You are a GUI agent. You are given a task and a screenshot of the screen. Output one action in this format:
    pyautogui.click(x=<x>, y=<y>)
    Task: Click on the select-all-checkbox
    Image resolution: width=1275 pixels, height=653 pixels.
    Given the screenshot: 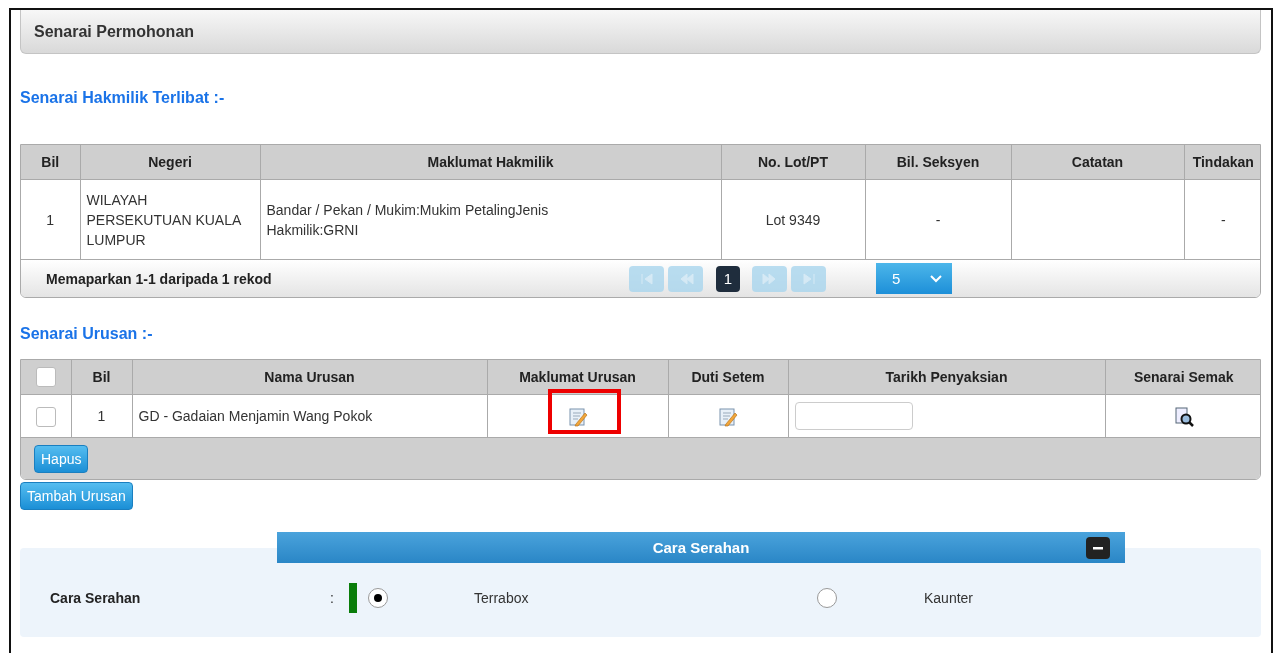 What is the action you would take?
    pyautogui.click(x=45, y=377)
    